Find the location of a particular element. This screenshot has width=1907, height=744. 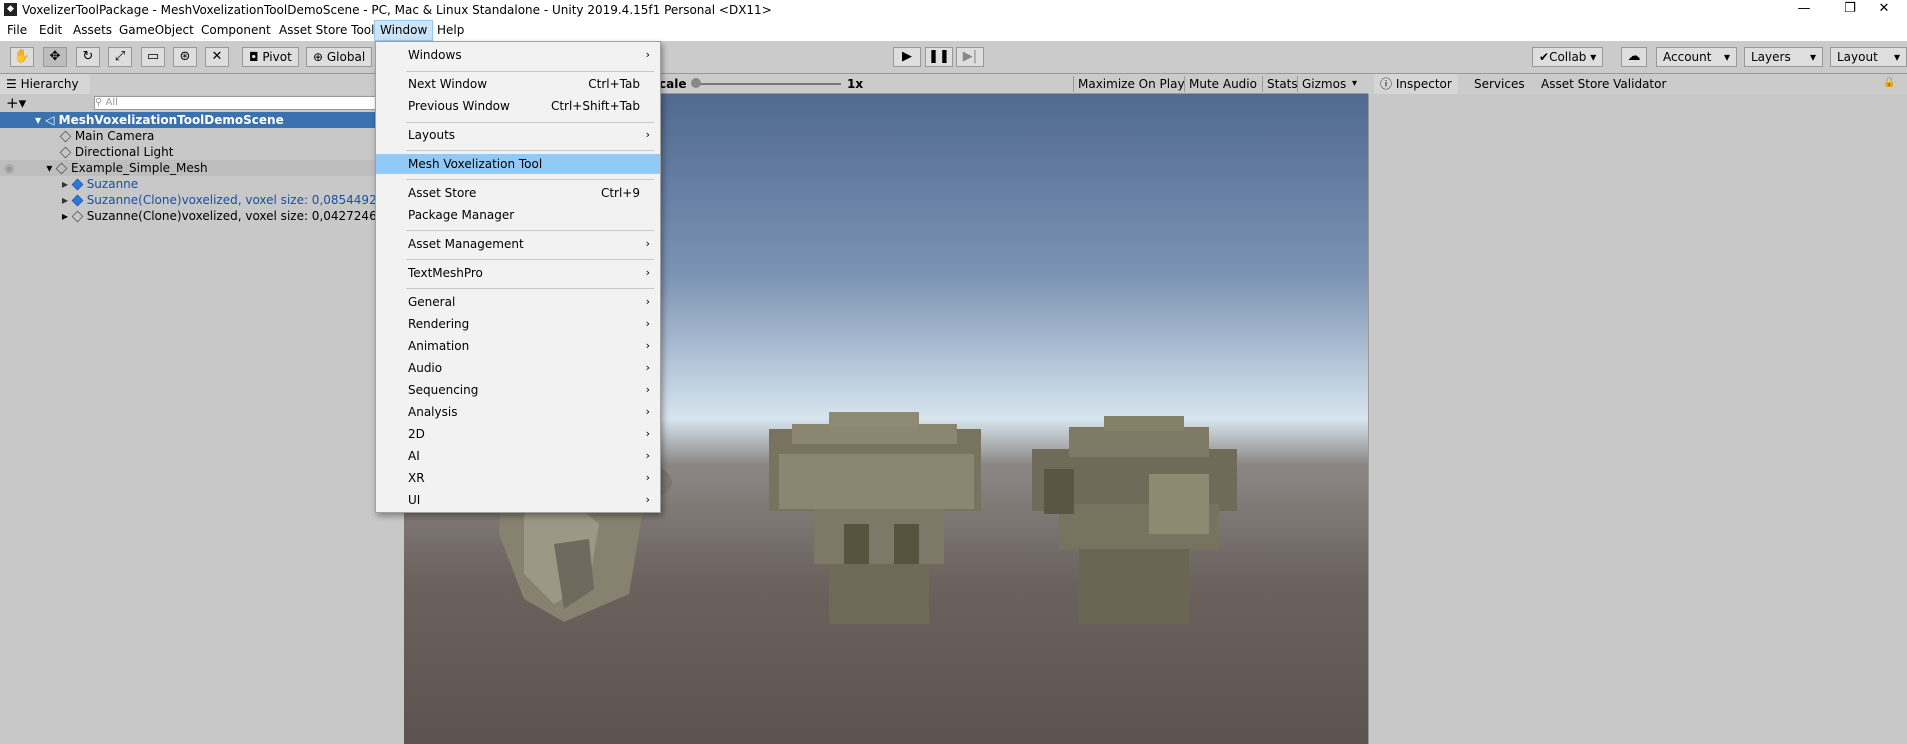

layers-label: Layers is located at coordinates (1771, 57).